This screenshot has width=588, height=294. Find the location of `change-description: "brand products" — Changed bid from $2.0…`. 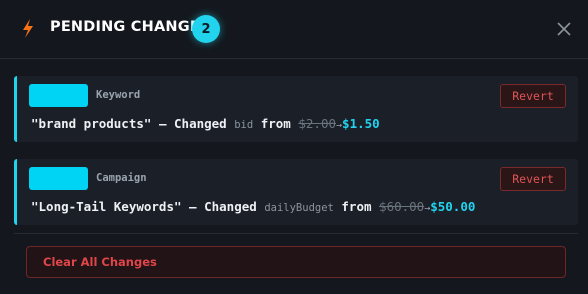

change-description: "brand products" — Changed bid from $2.0… is located at coordinates (205, 123).